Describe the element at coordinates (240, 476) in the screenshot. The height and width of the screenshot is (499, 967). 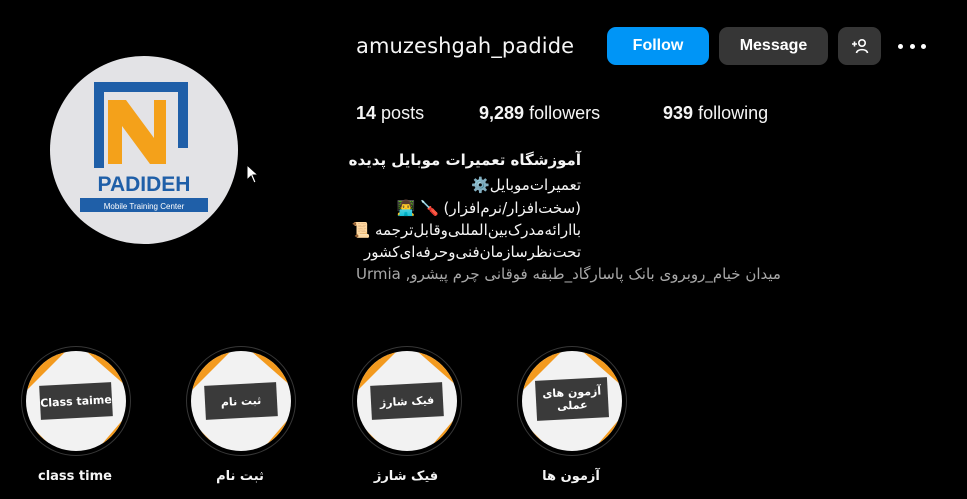
I see `highlight-label: ثبت نام` at that location.